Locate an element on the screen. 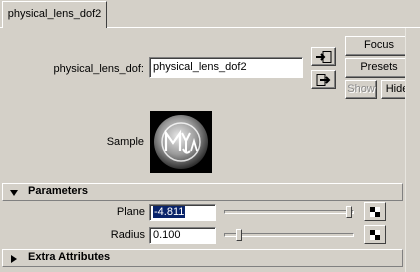 The width and height of the screenshot is (420, 272). sample-swatch is located at coordinates (181, 142).